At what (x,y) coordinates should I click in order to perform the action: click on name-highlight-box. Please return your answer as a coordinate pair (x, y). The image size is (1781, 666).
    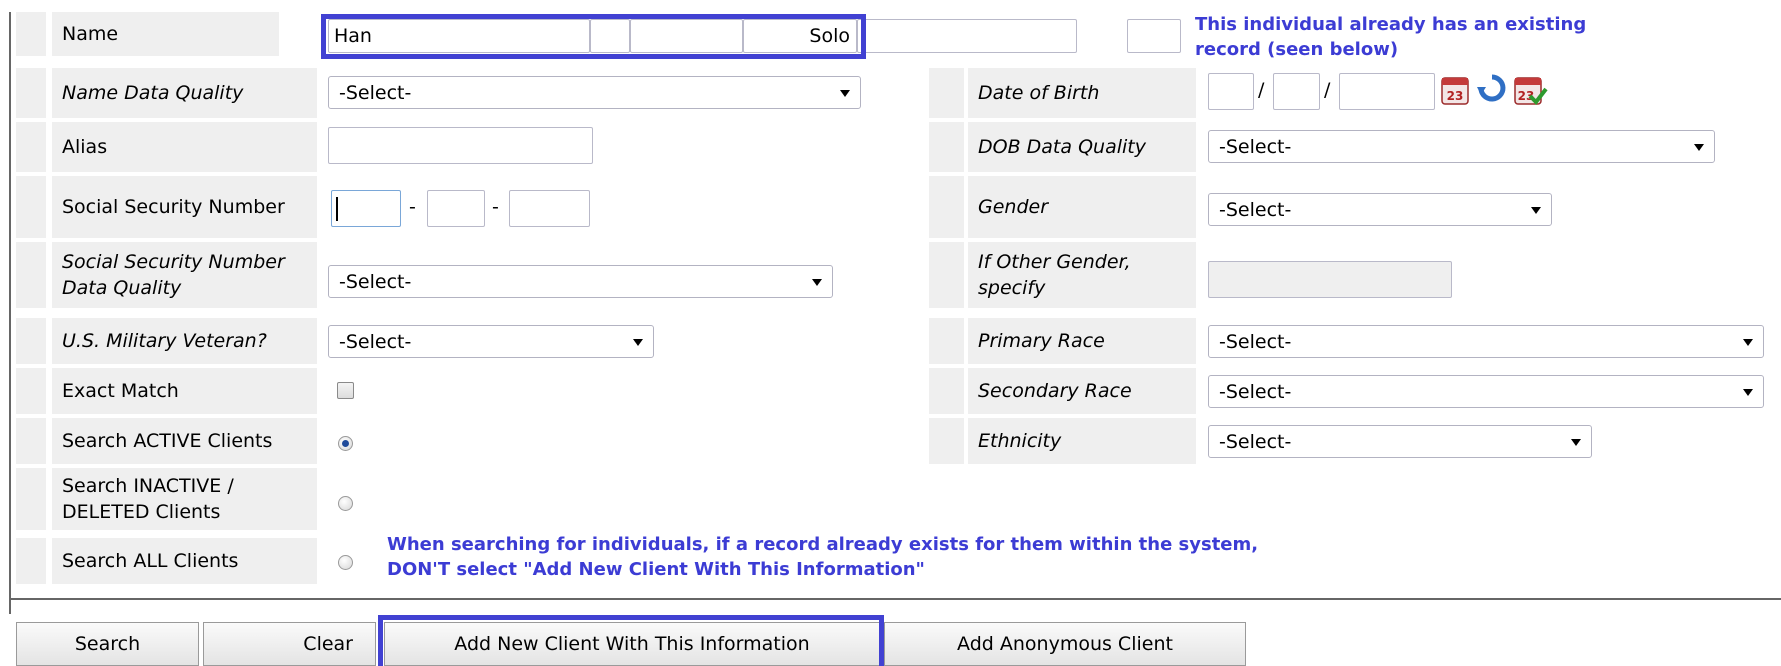
    Looking at the image, I should click on (593, 36).